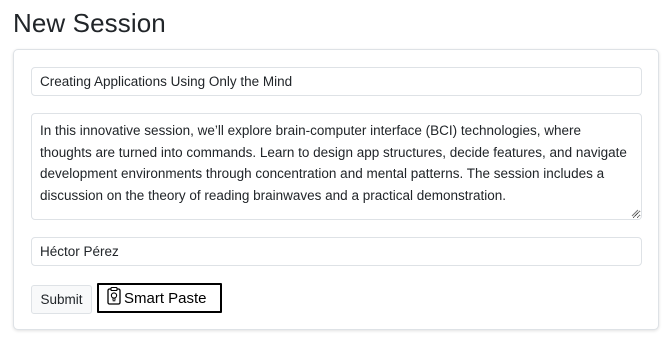  I want to click on smart-paste-button: Smart Paste, so click(159, 298).